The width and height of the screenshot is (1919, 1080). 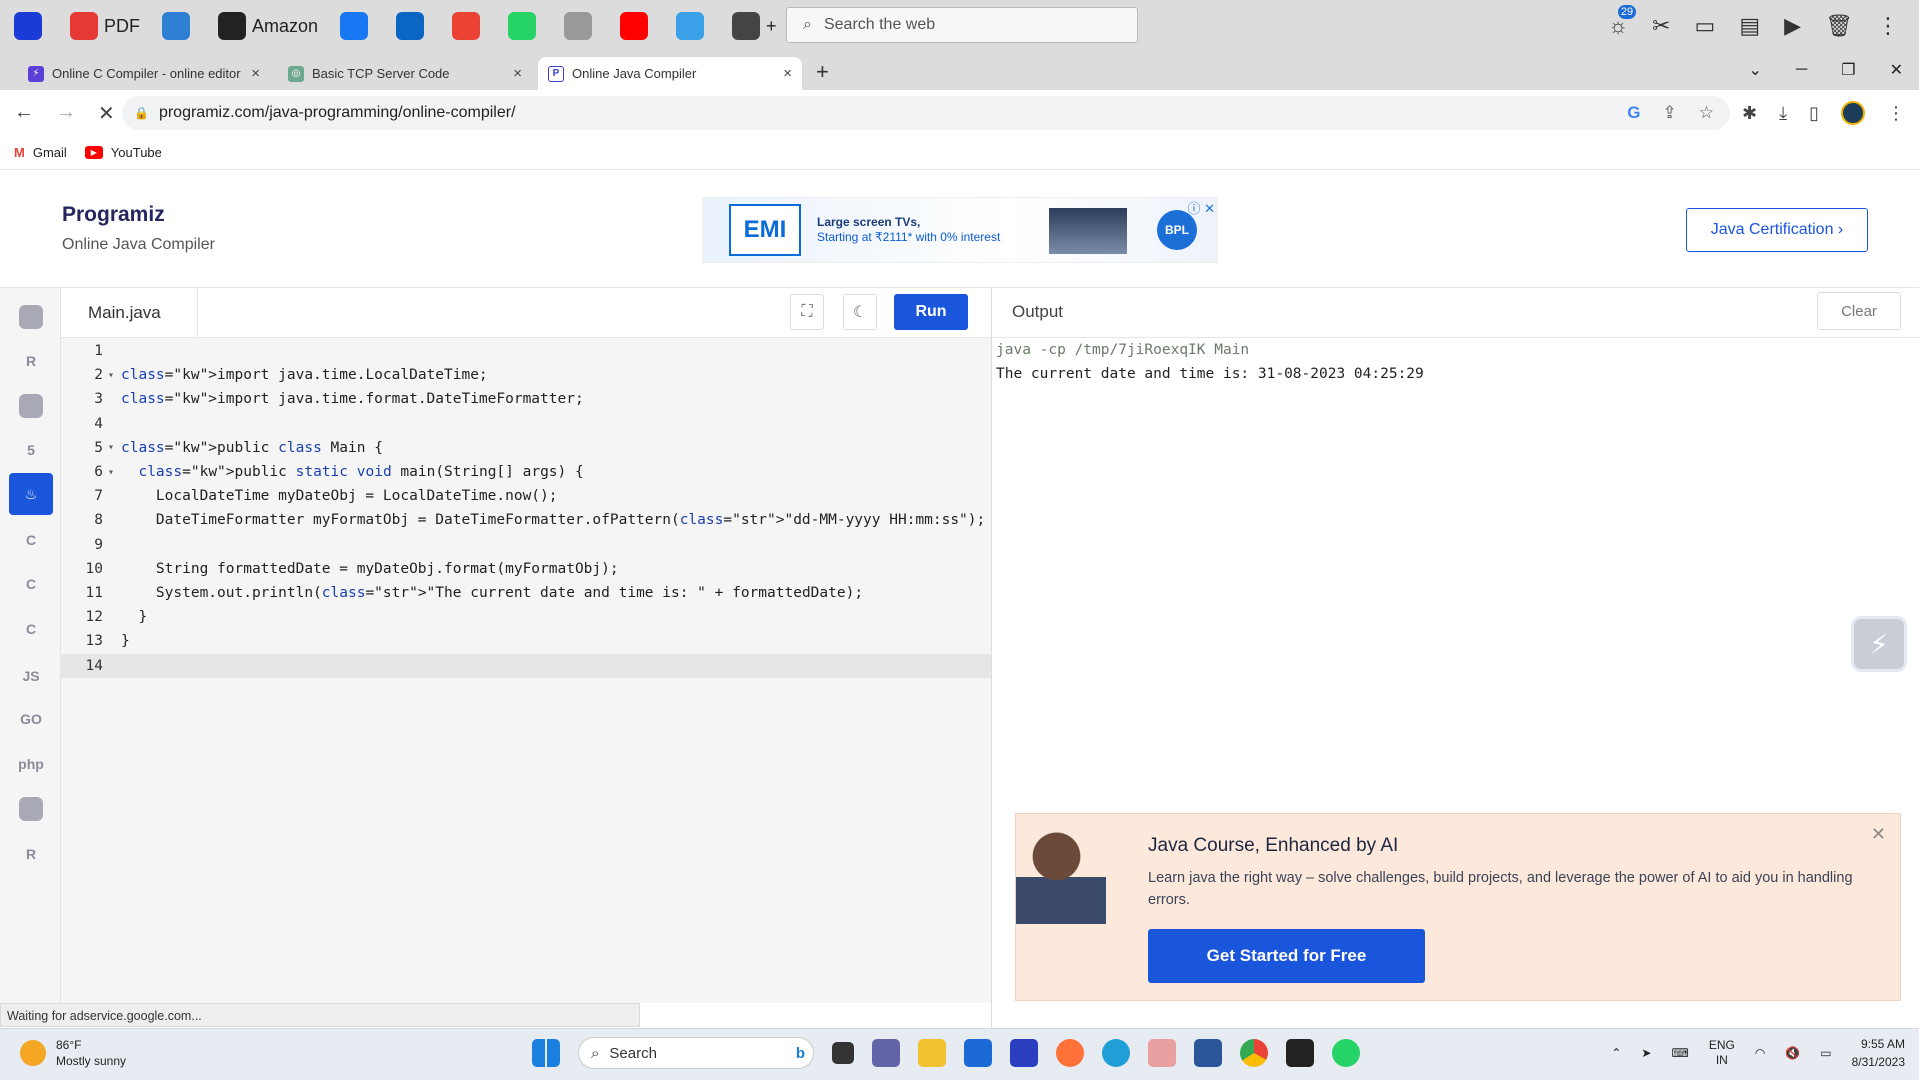 I want to click on app-icon, so click(x=1024, y=1053).